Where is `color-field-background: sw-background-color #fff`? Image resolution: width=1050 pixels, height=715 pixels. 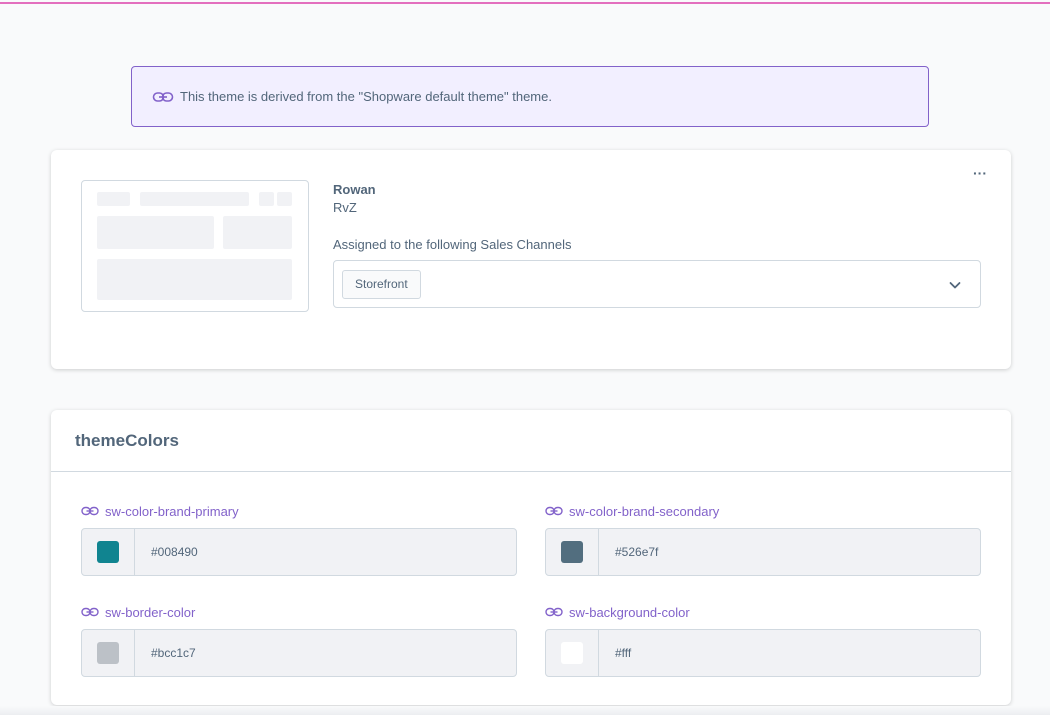 color-field-background: sw-background-color #fff is located at coordinates (763, 640).